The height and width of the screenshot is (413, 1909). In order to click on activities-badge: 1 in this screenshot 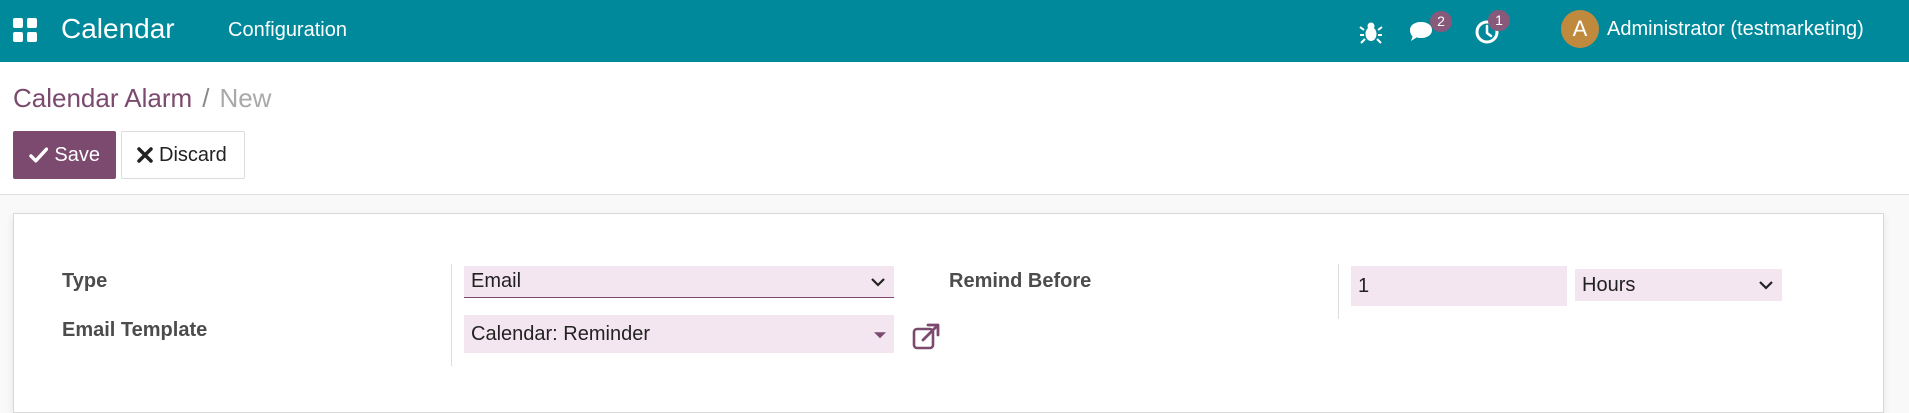, I will do `click(1499, 20)`.